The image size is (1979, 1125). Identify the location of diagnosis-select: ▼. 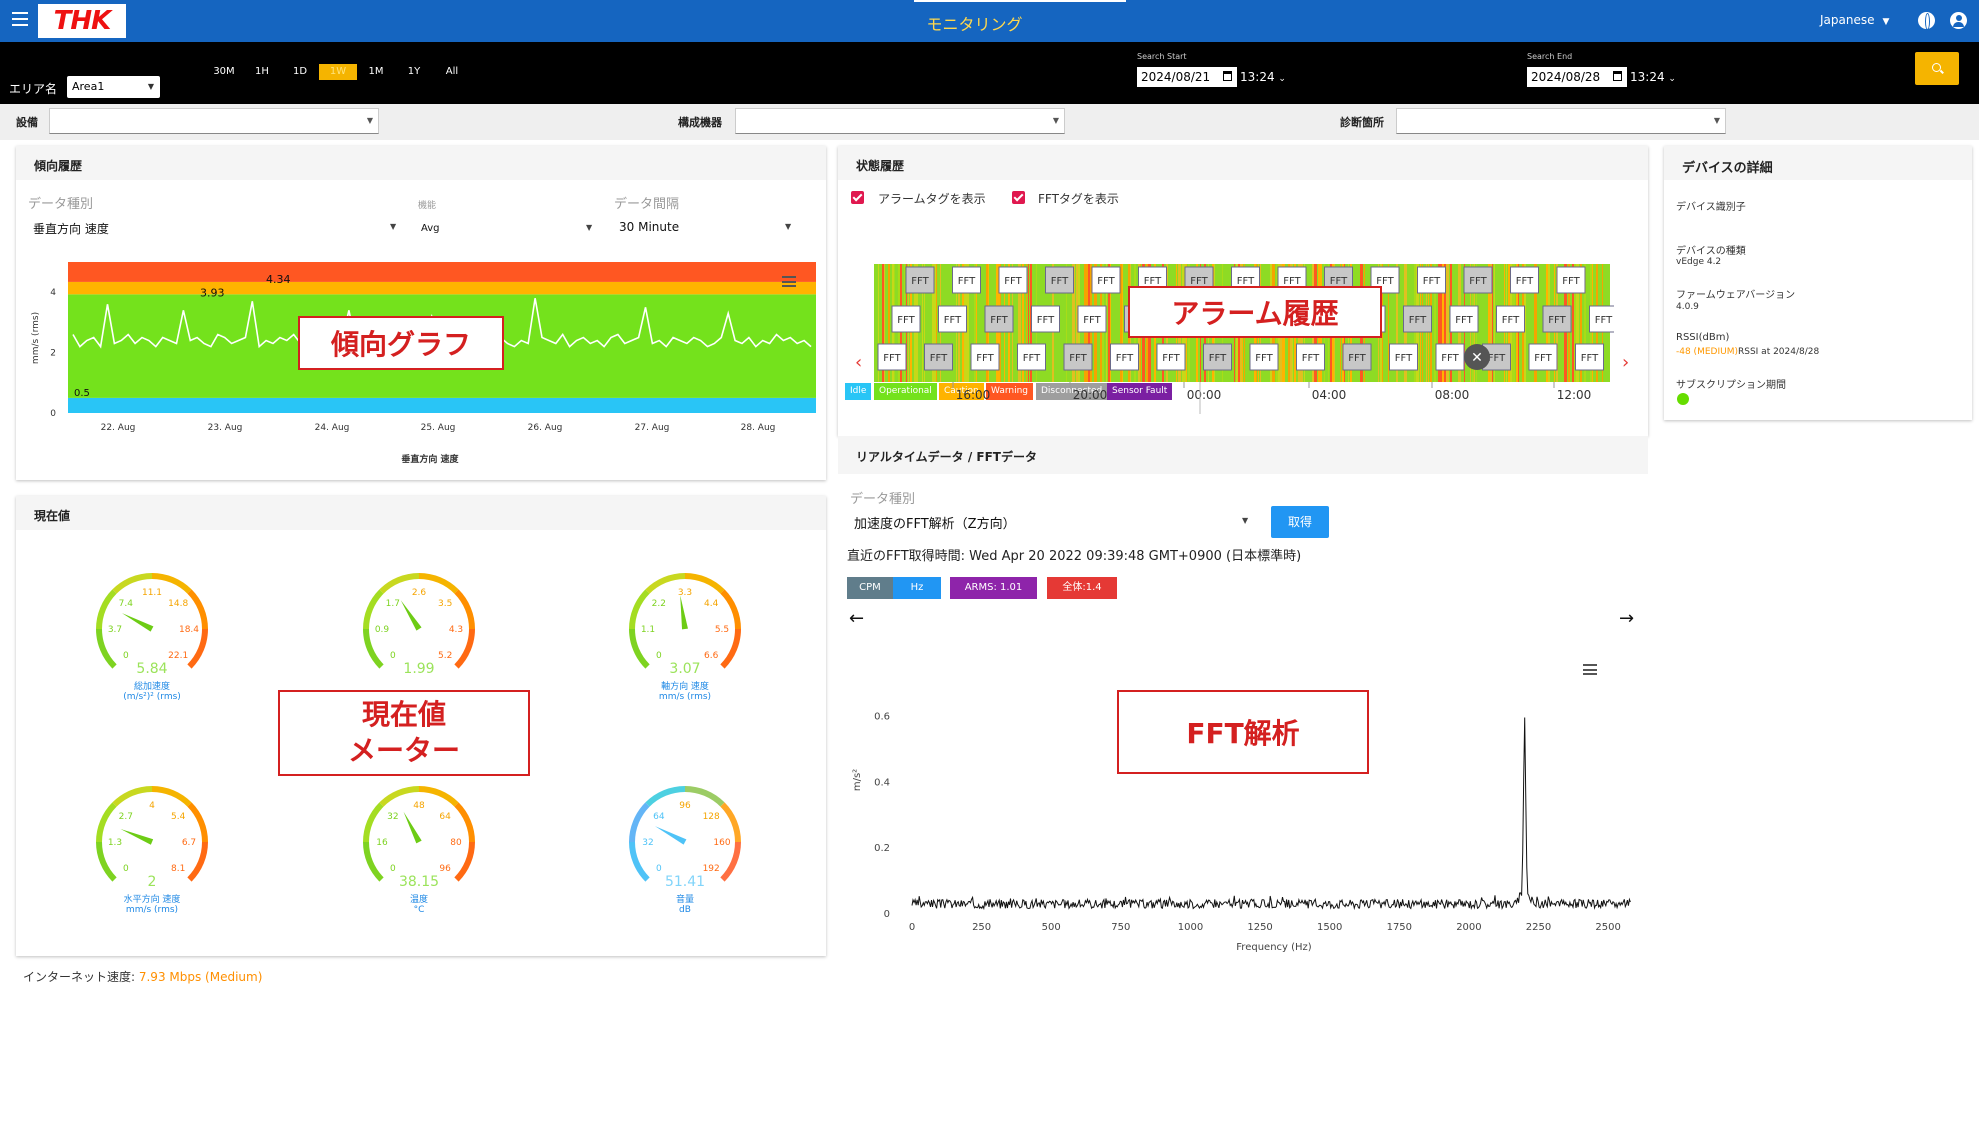
(1561, 121).